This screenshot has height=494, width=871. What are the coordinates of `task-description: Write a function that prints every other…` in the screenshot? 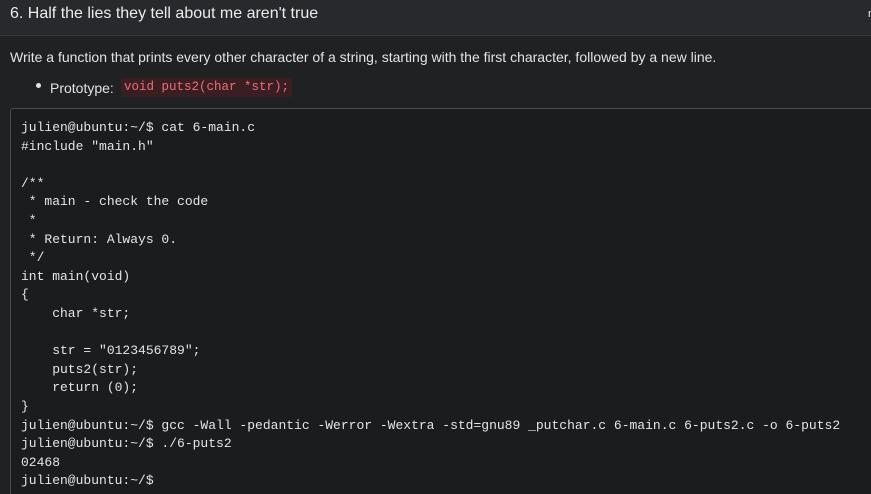 It's located at (363, 57).